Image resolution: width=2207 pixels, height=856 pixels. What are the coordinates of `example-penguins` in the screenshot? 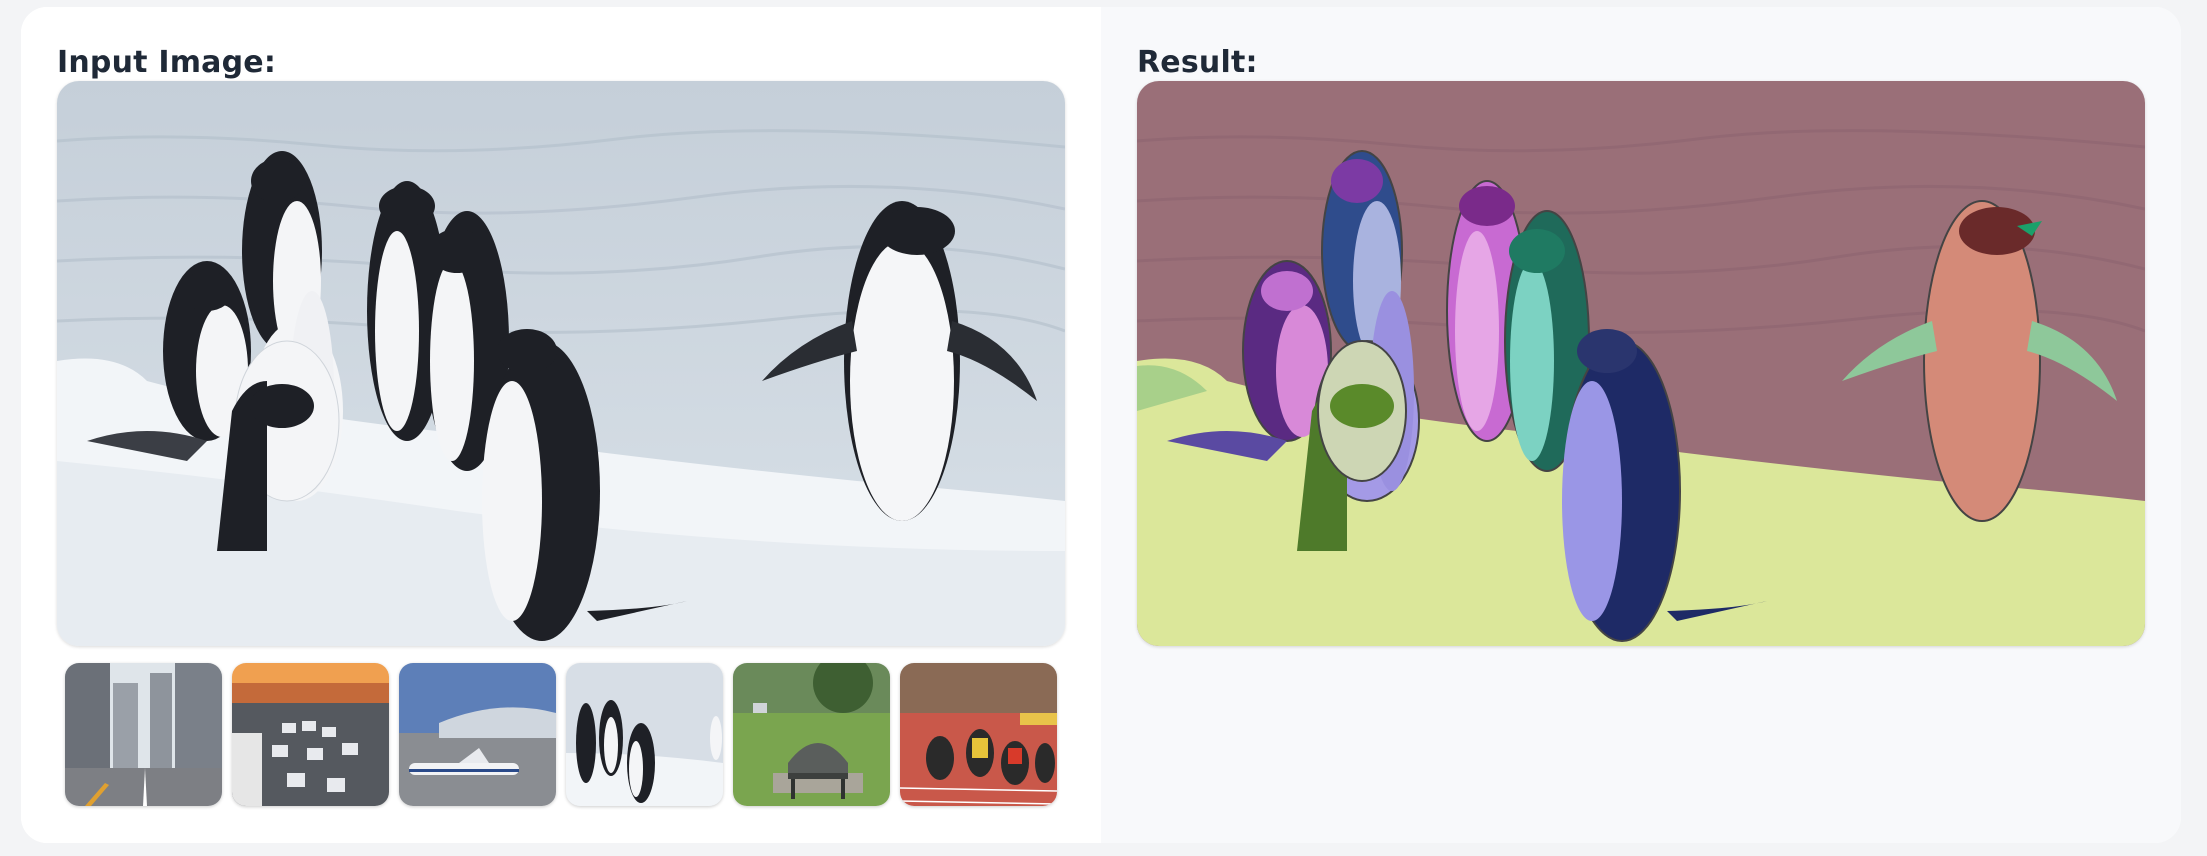 It's located at (644, 734).